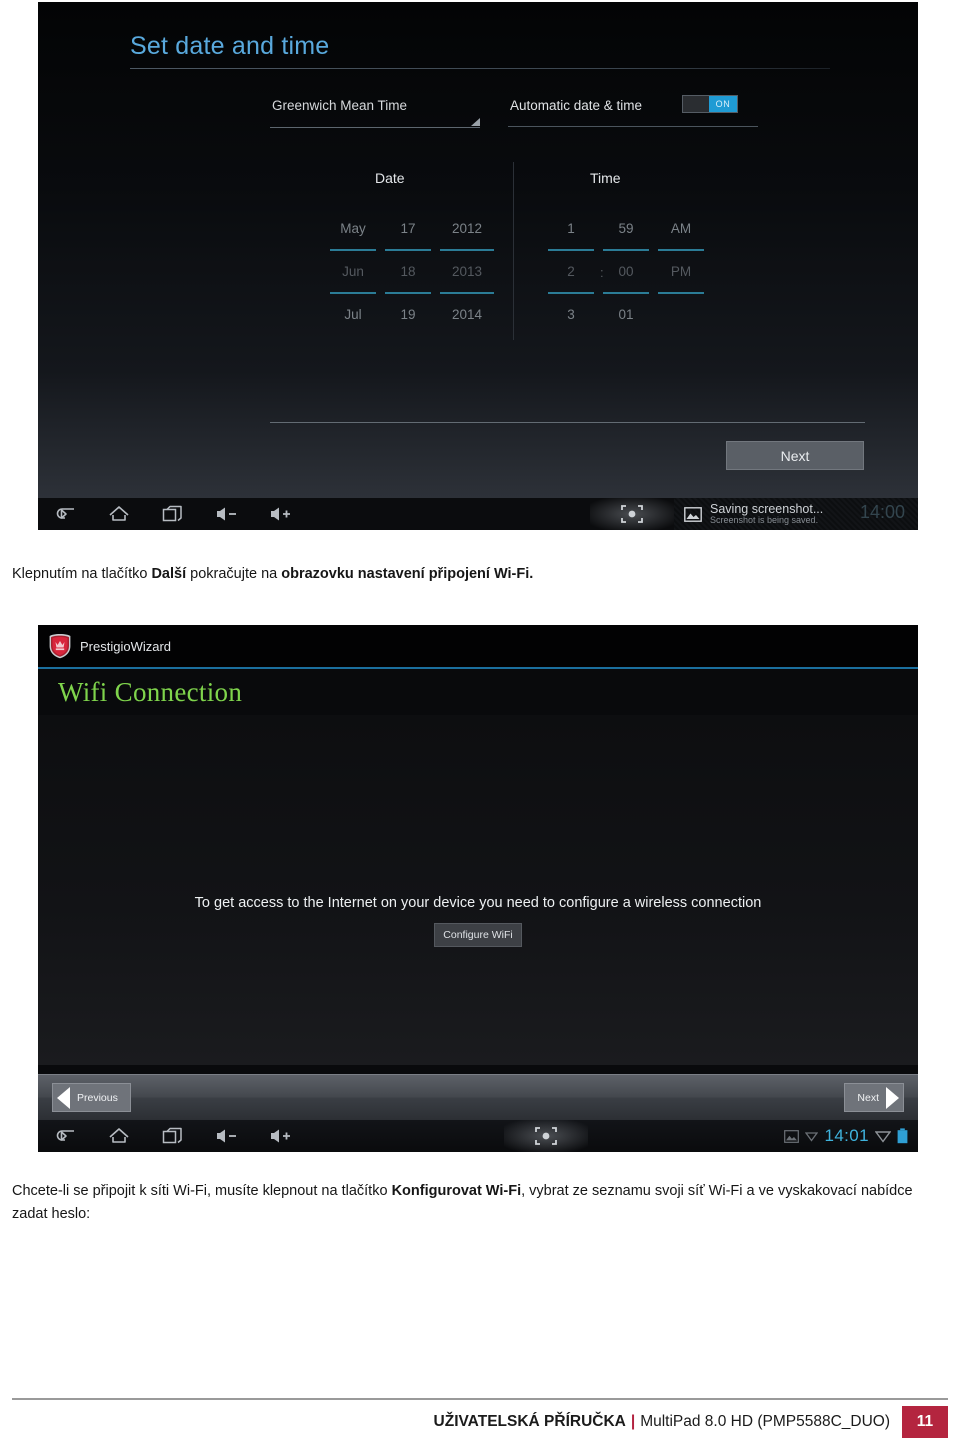  I want to click on wifi-signal-icon, so click(883, 1137).